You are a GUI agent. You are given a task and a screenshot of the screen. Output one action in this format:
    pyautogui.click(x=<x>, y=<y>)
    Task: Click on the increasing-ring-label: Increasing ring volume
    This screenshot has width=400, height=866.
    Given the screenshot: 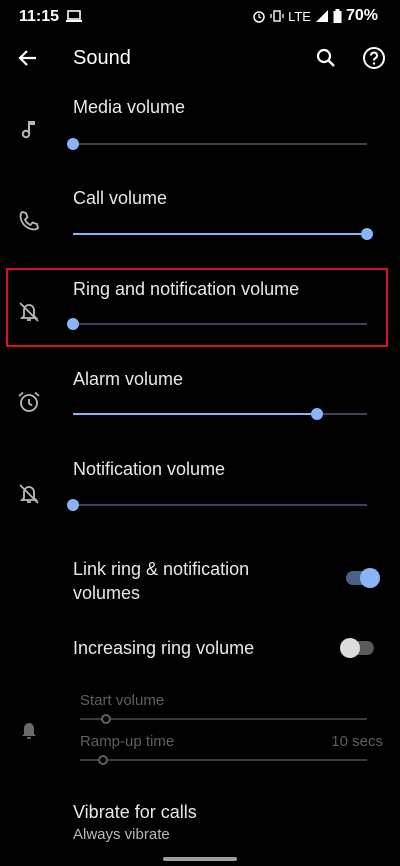 What is the action you would take?
    pyautogui.click(x=164, y=648)
    